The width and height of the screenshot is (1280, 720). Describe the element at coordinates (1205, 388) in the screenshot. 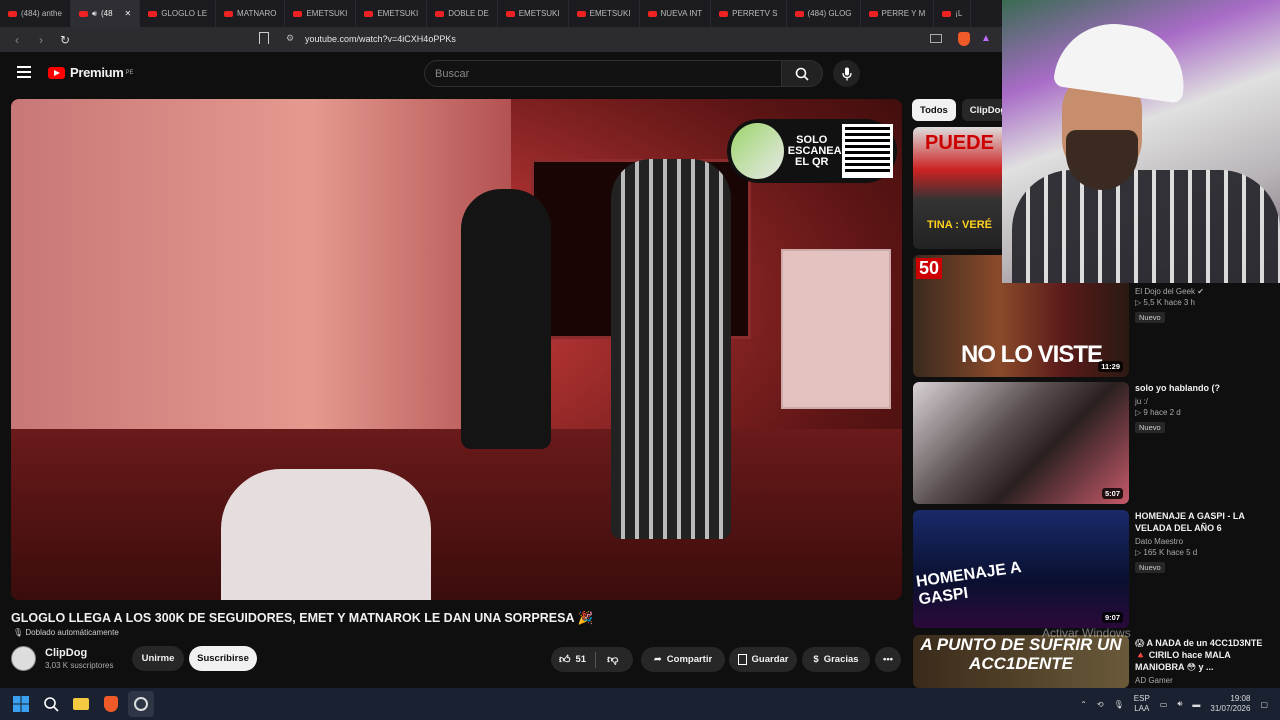

I see `rec-3-title: solo yo hablando (?` at that location.